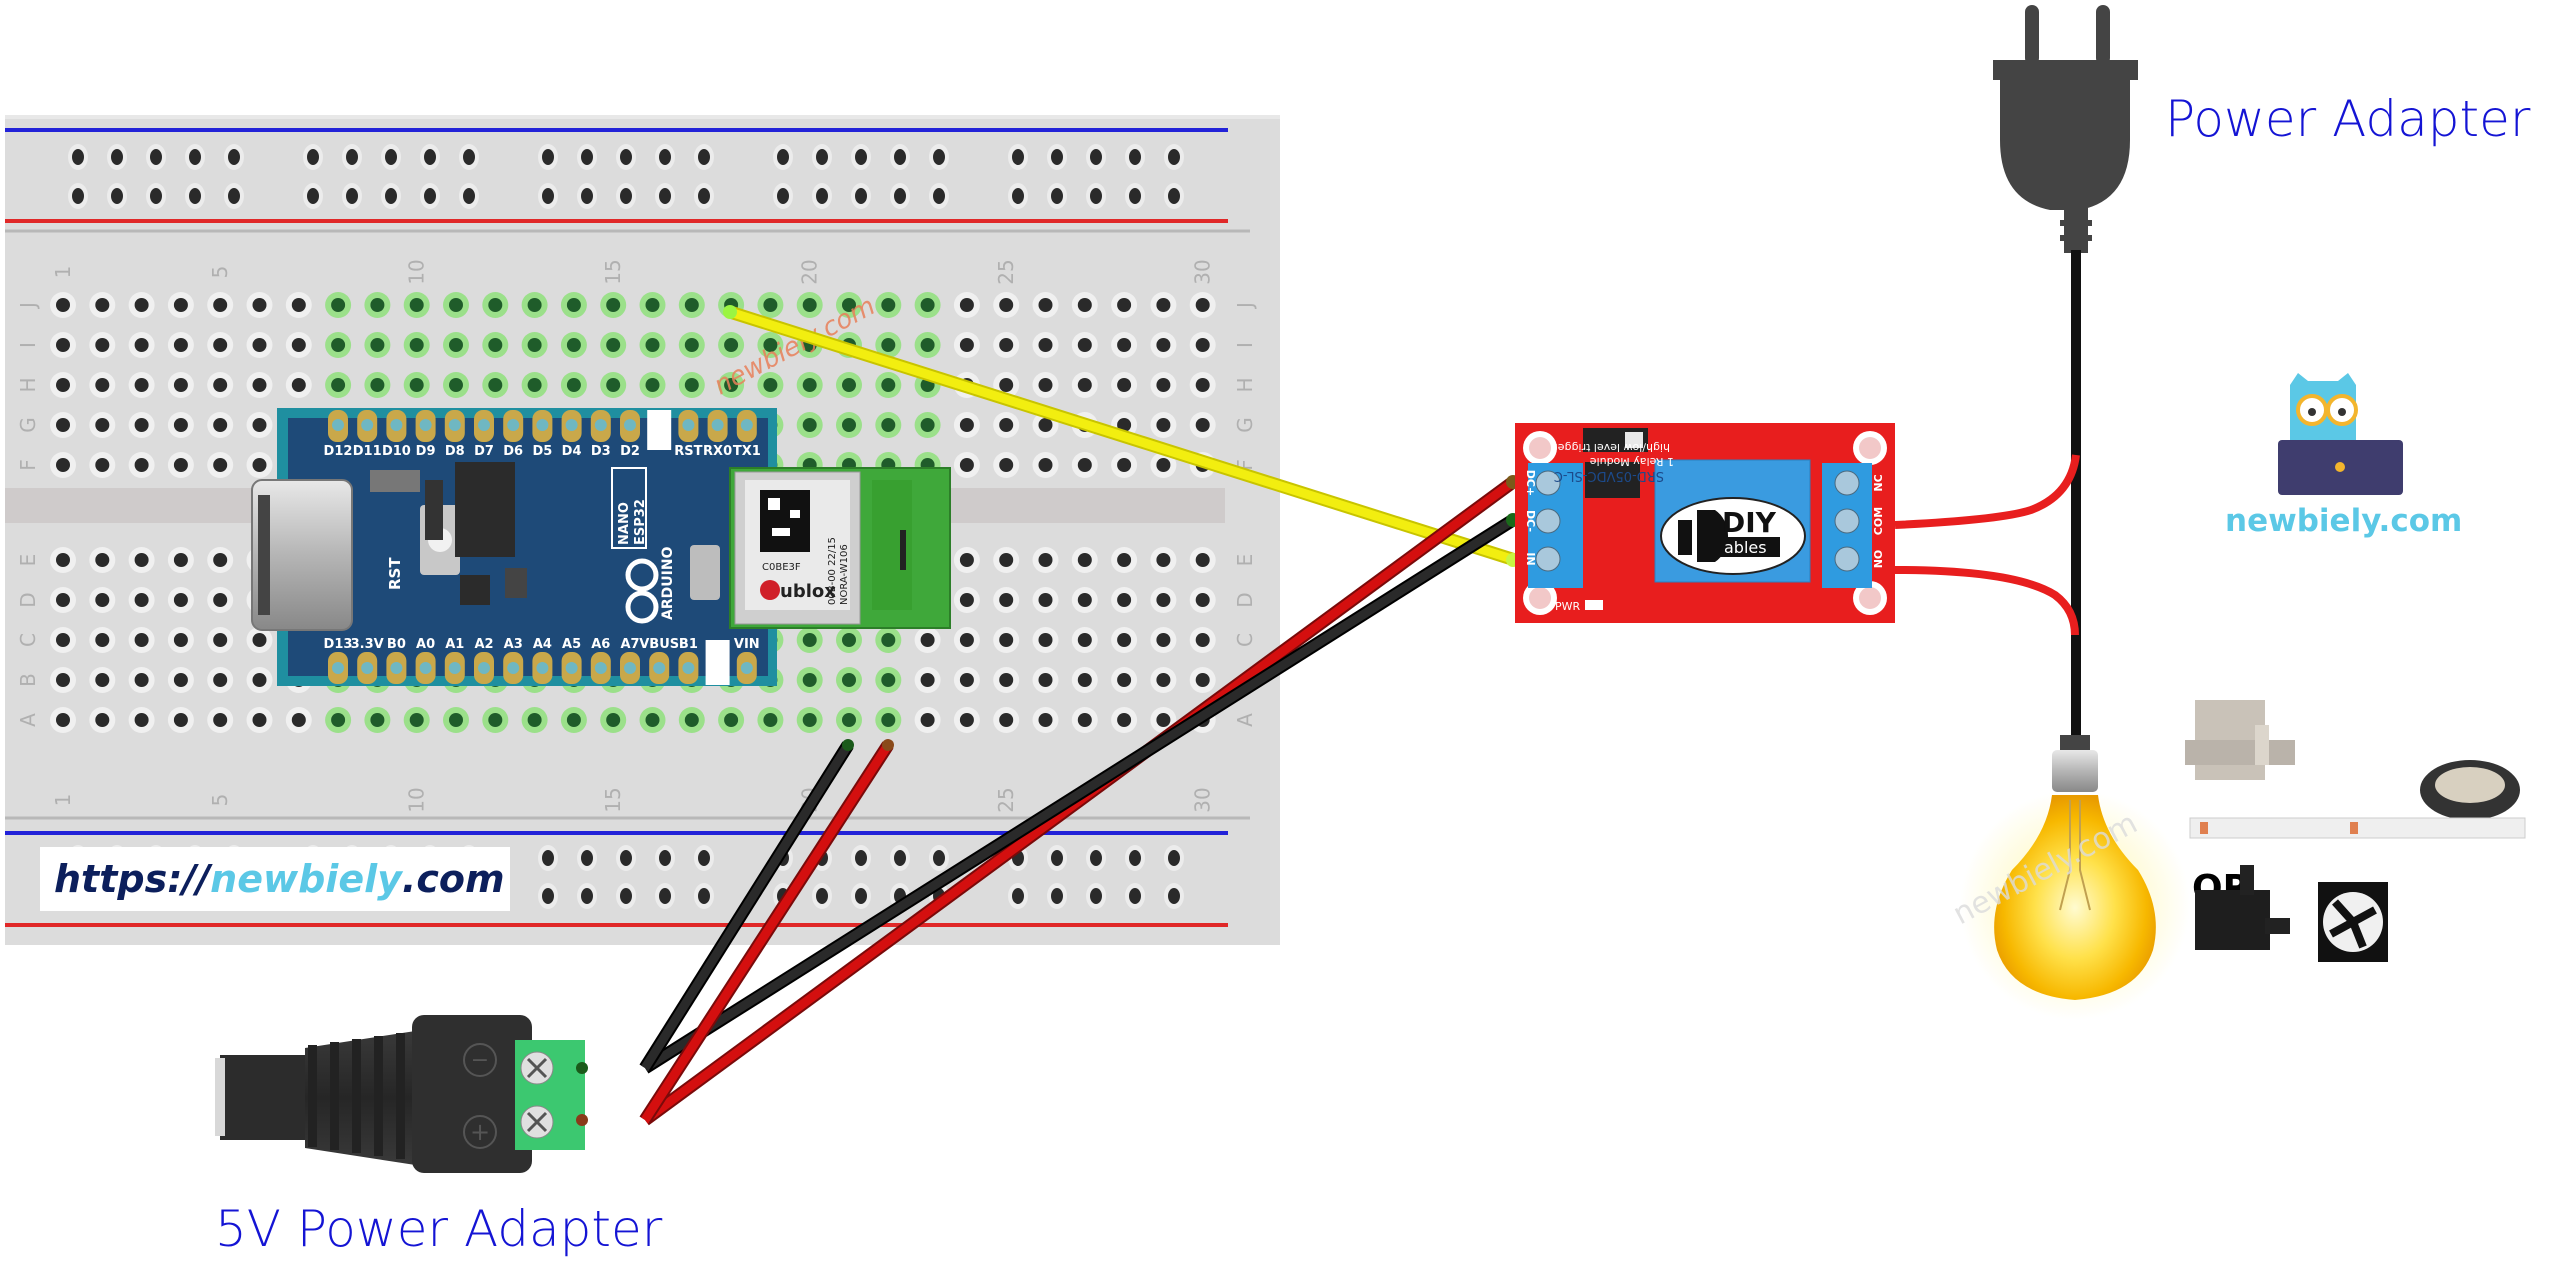  Describe the element at coordinates (571, 644) in the screenshot. I see `pin-label: A5` at that location.